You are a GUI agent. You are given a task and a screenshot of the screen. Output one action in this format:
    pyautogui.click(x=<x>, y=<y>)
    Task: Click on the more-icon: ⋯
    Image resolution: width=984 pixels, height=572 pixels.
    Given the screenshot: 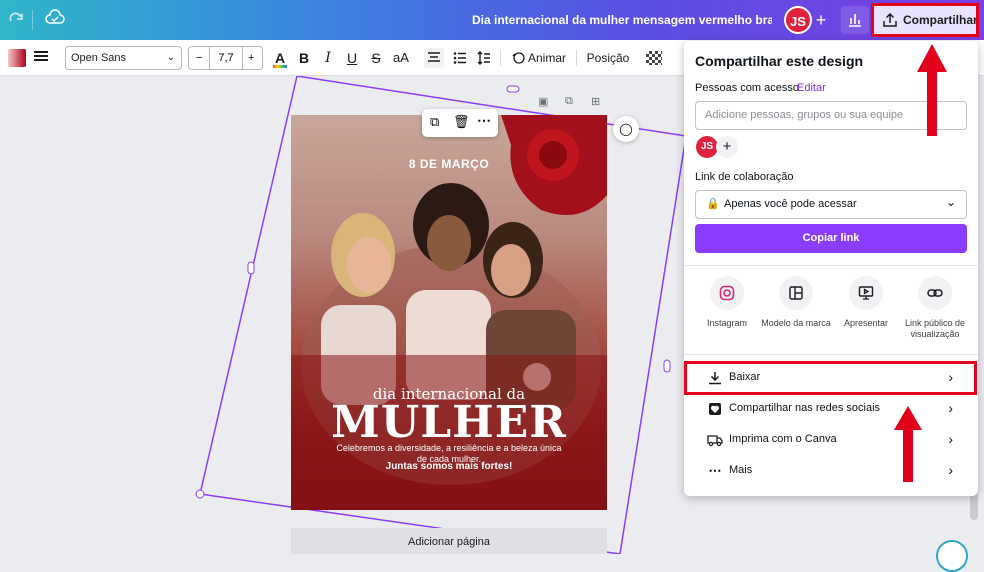 What is the action you would take?
    pyautogui.click(x=715, y=470)
    